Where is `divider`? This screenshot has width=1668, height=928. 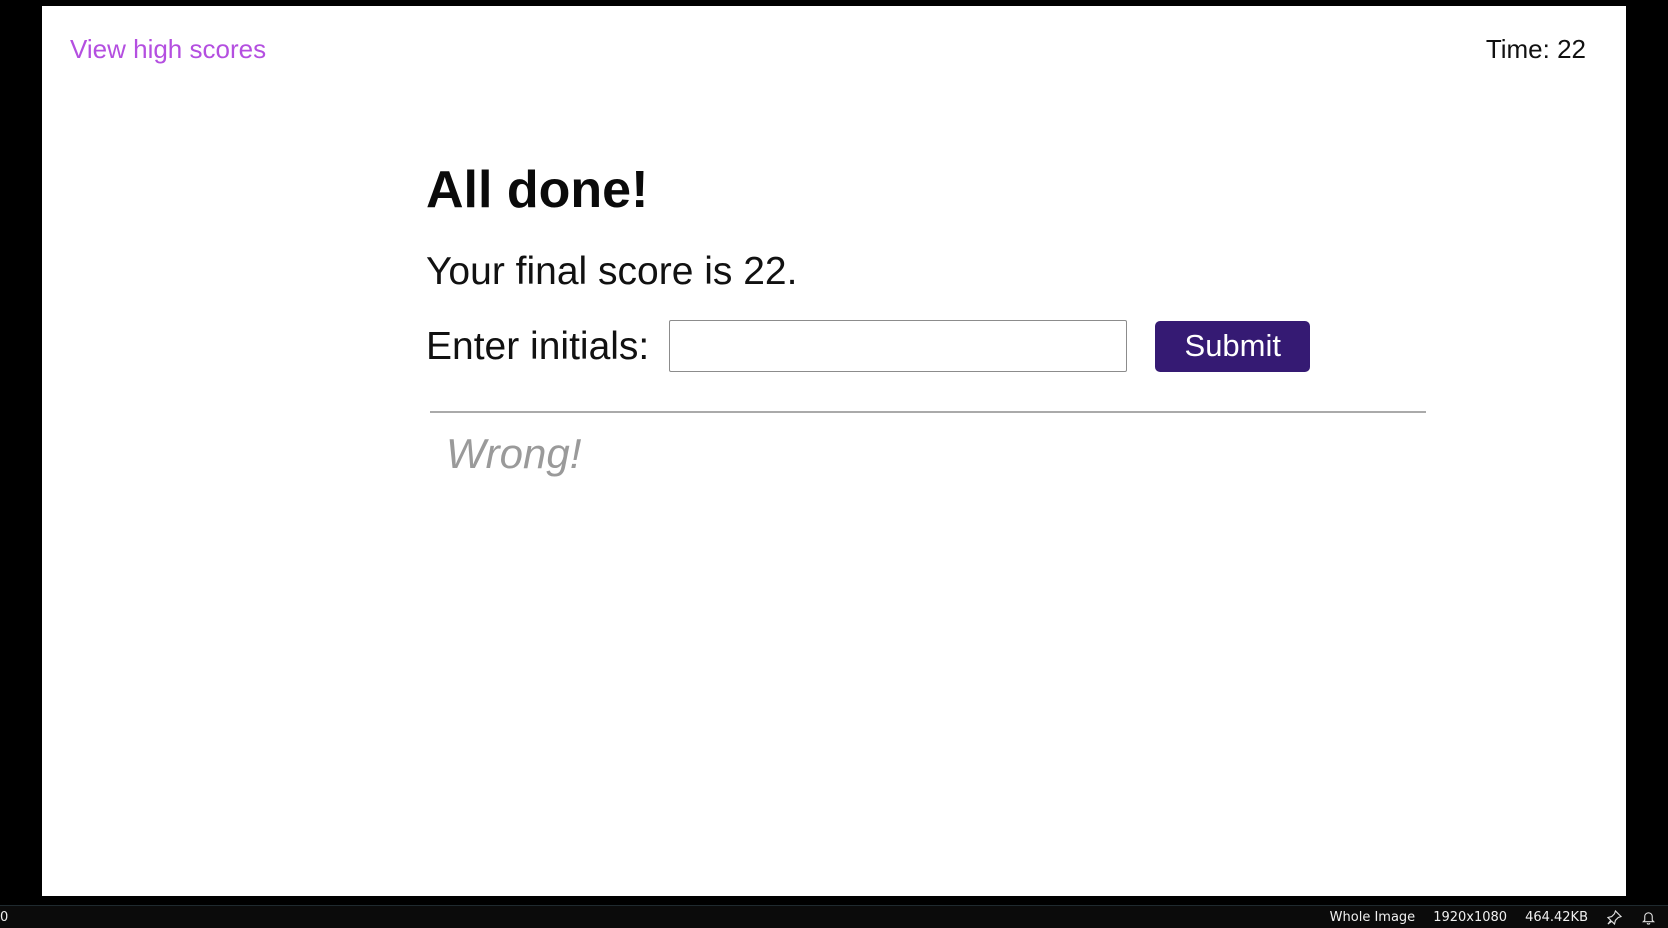 divider is located at coordinates (928, 412).